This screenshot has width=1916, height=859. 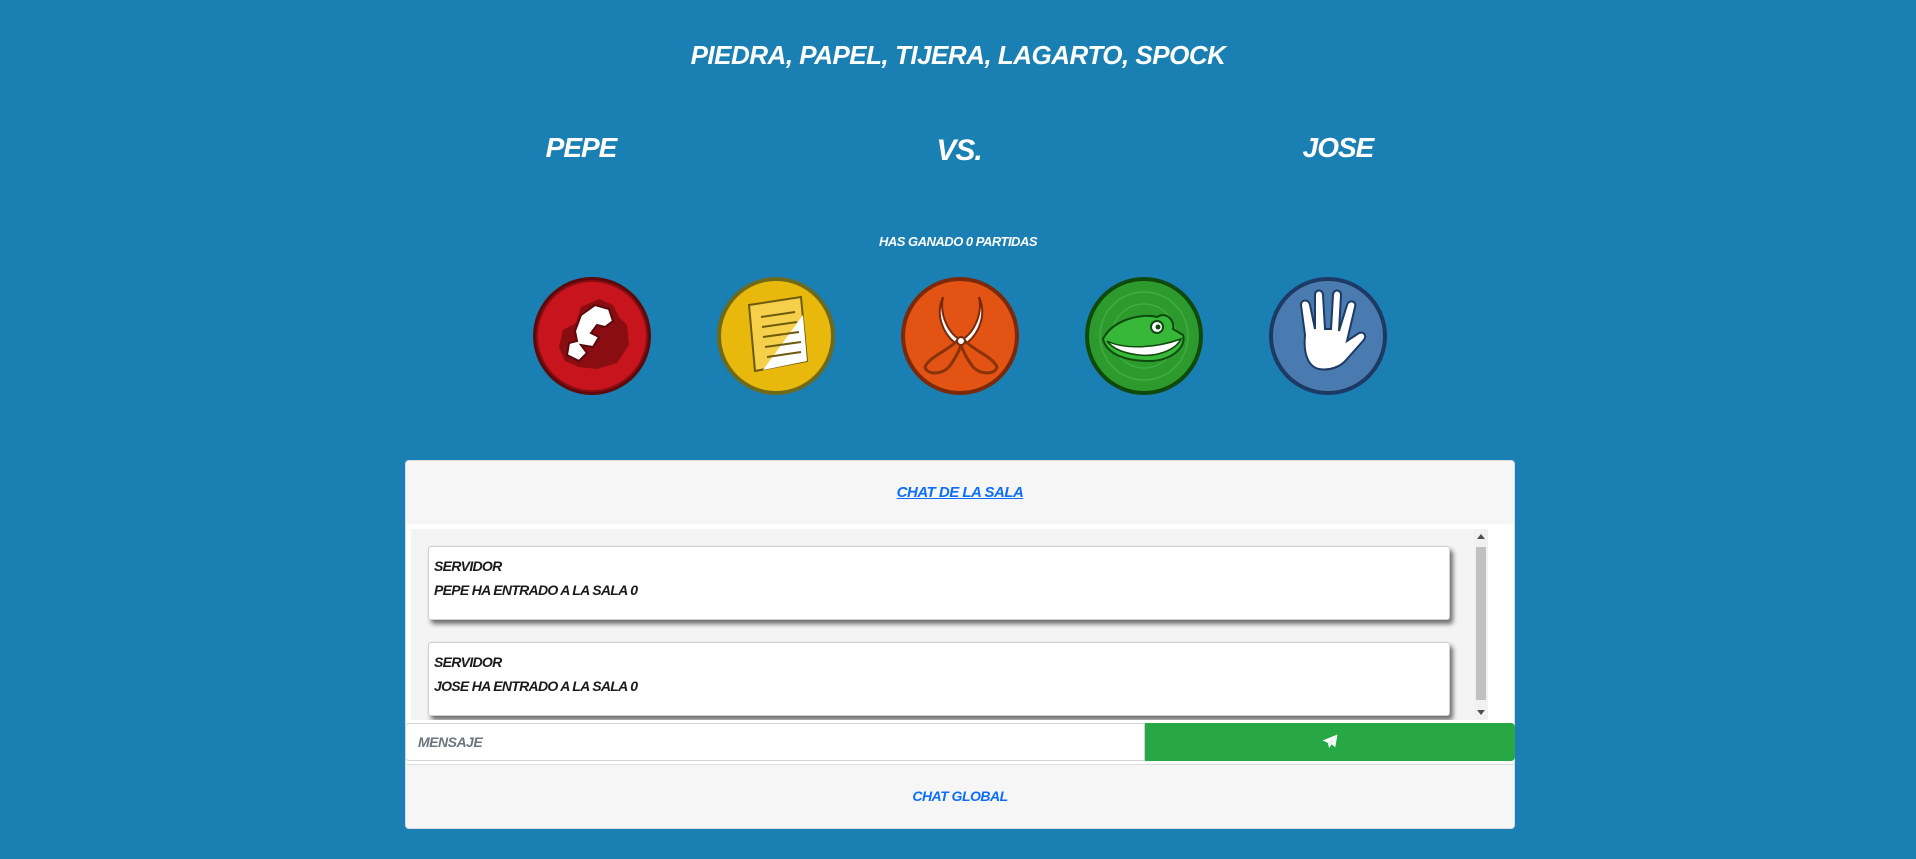 I want to click on player-two-name: JOSE, so click(x=1338, y=147).